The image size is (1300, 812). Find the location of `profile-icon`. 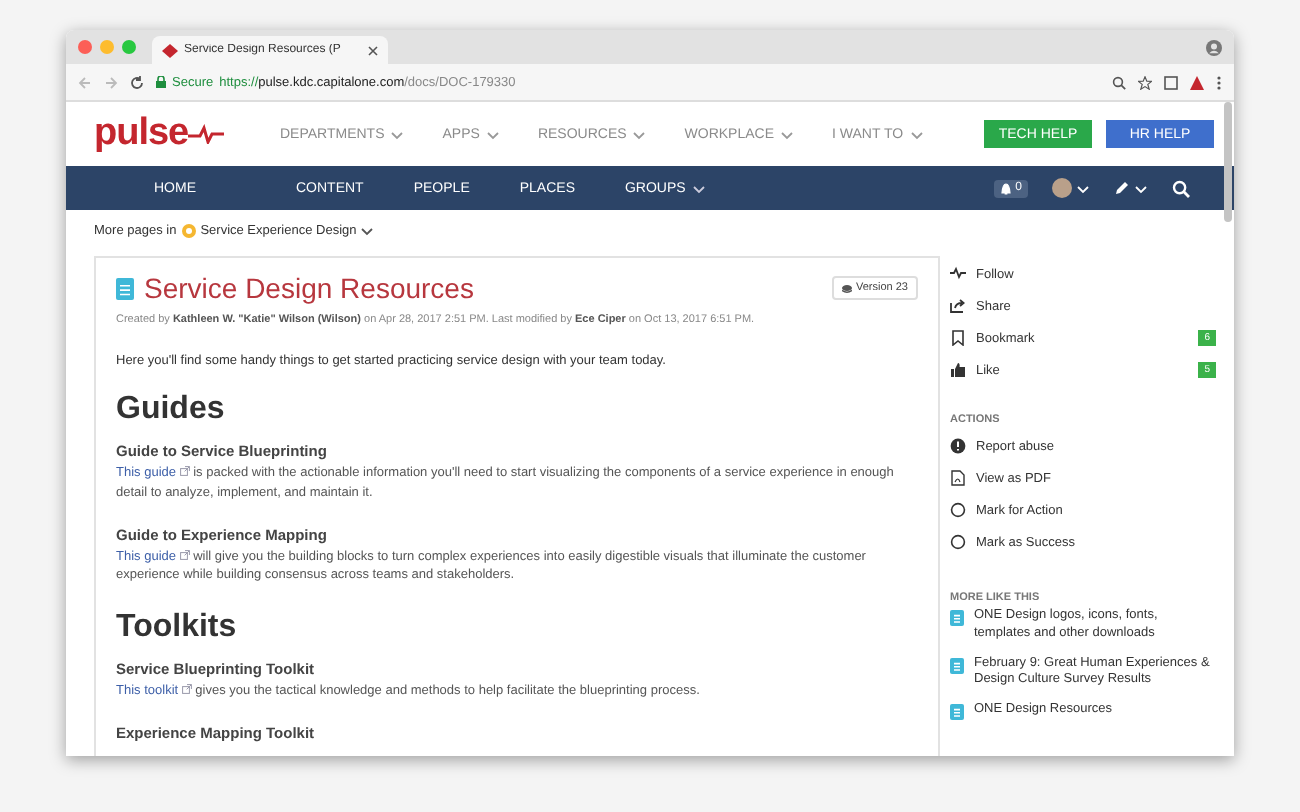

profile-icon is located at coordinates (1214, 47).